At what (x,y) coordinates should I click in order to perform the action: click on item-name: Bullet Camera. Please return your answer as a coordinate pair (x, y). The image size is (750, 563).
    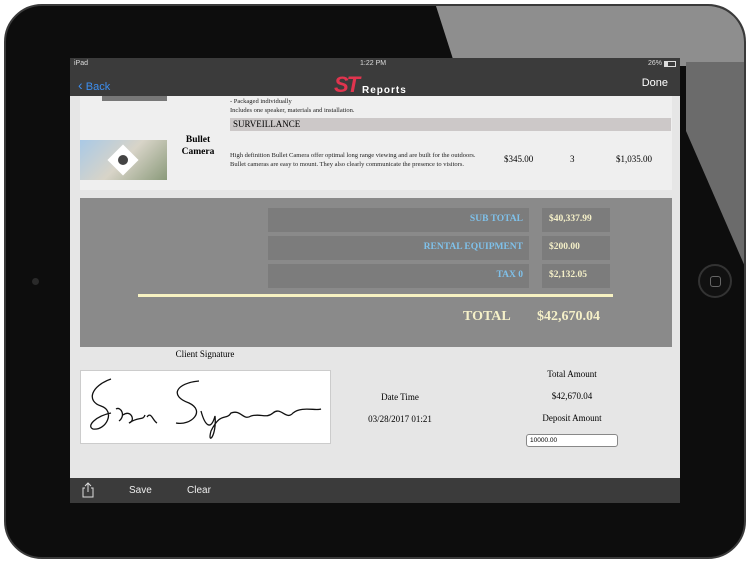
    Looking at the image, I should click on (198, 146).